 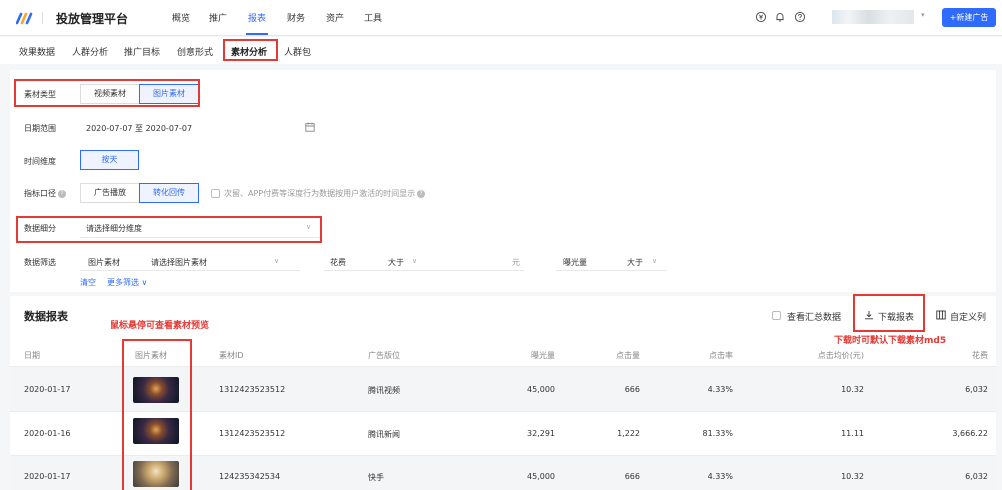 What do you see at coordinates (250, 50) in the screenshot?
I see `highlight-material-tab` at bounding box center [250, 50].